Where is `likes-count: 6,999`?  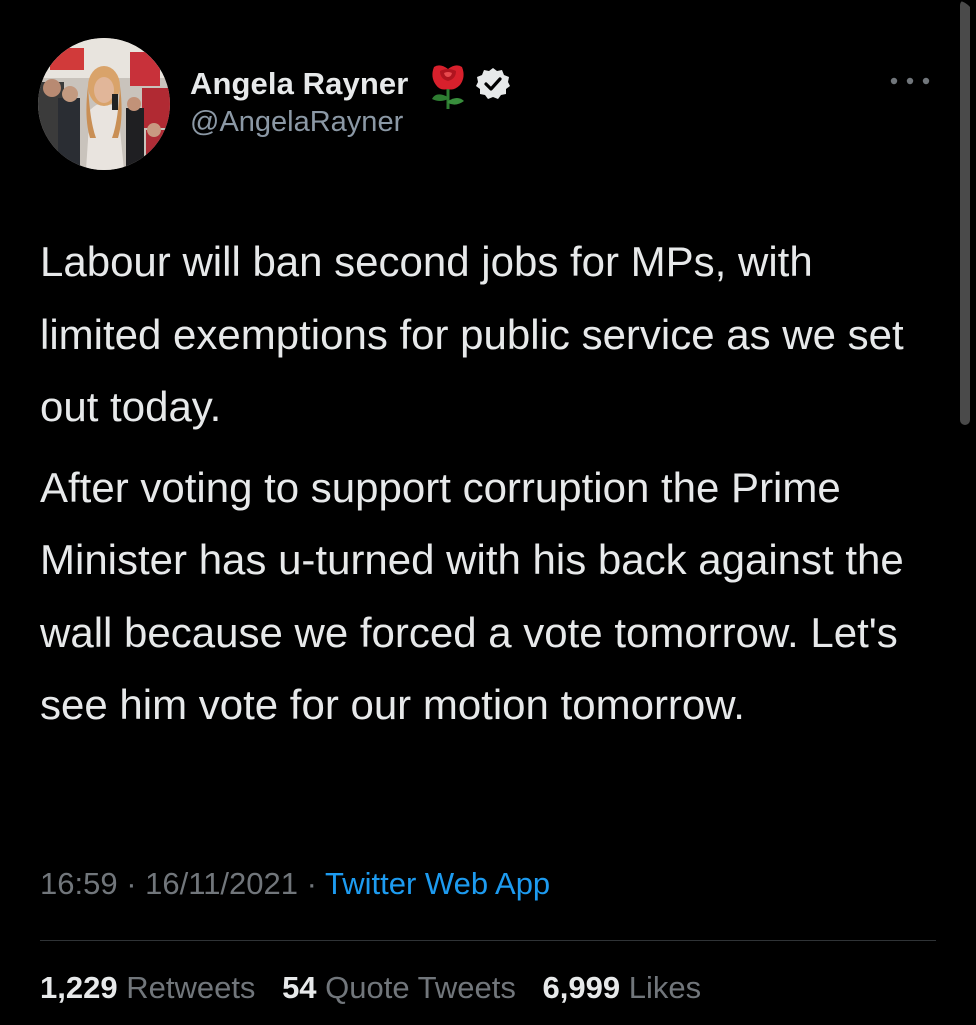 likes-count: 6,999 is located at coordinates (581, 987).